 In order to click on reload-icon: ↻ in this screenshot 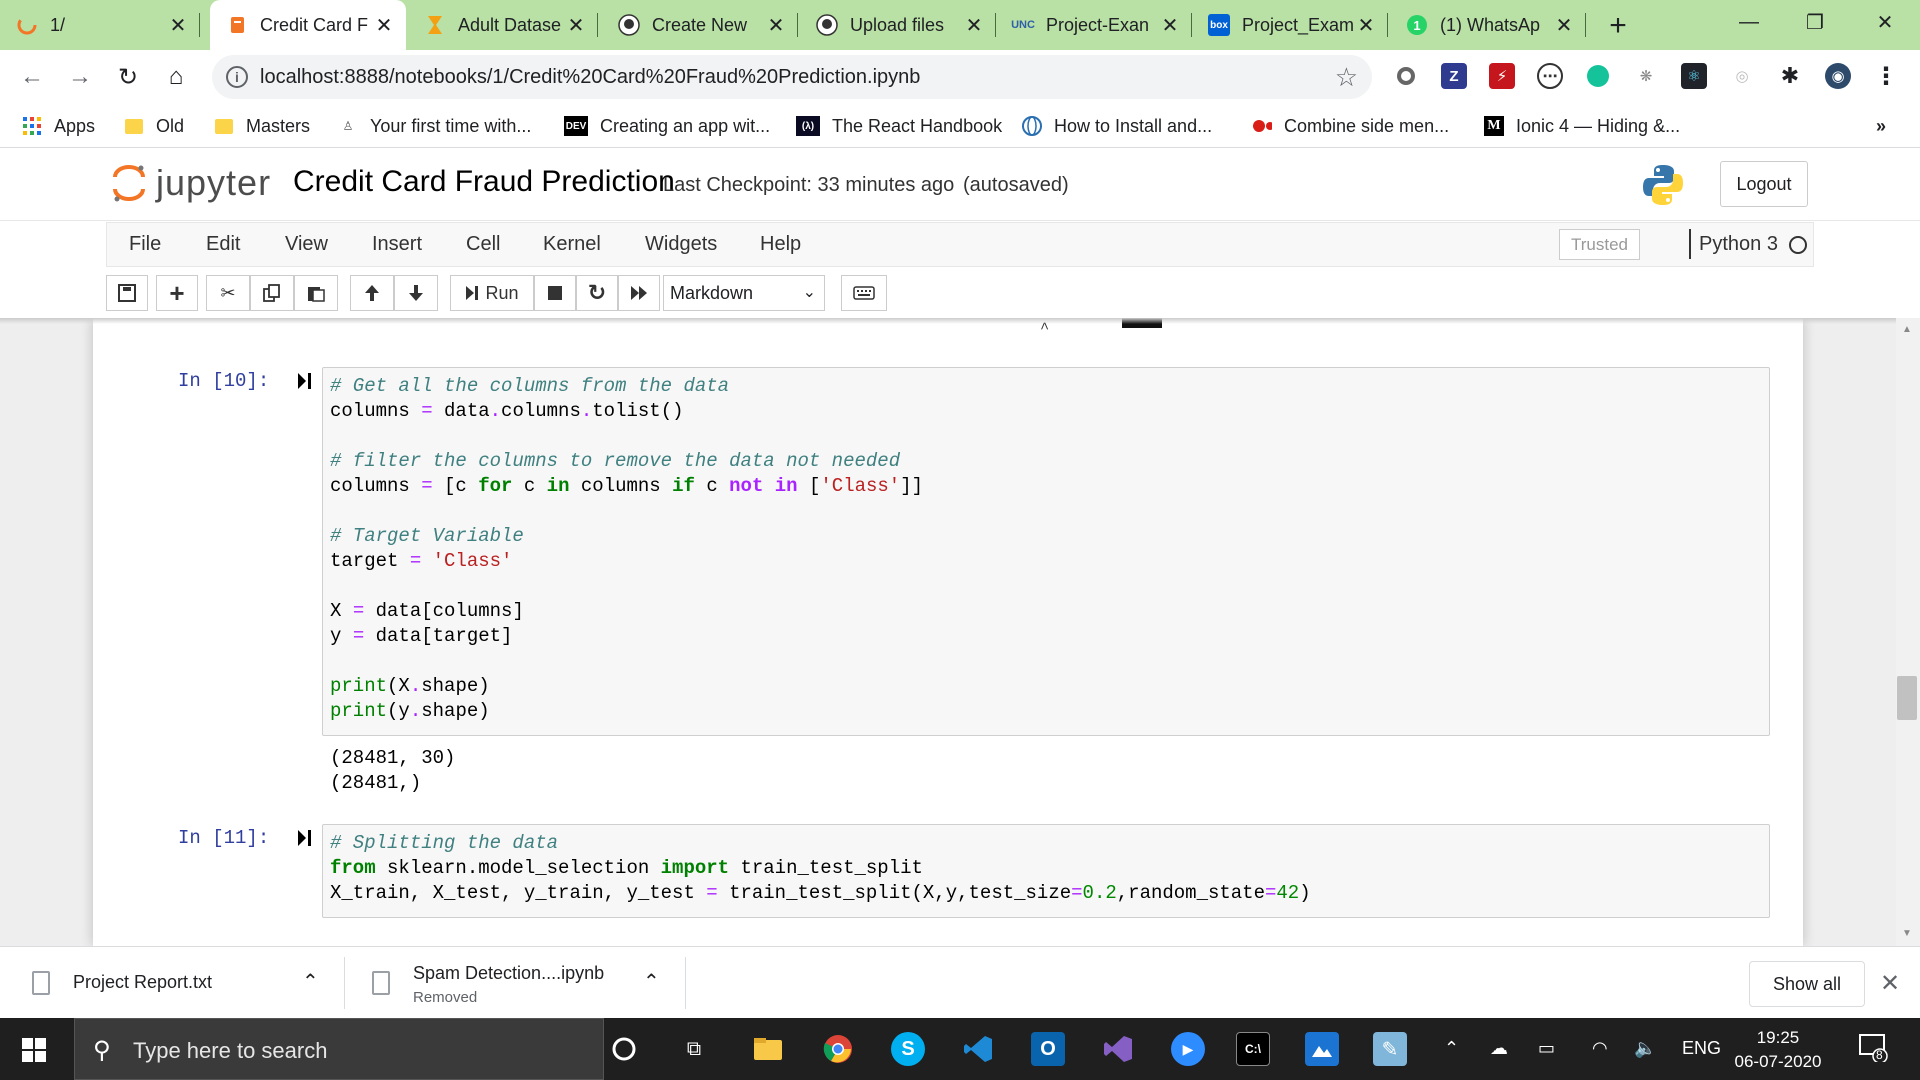, I will do `click(128, 77)`.